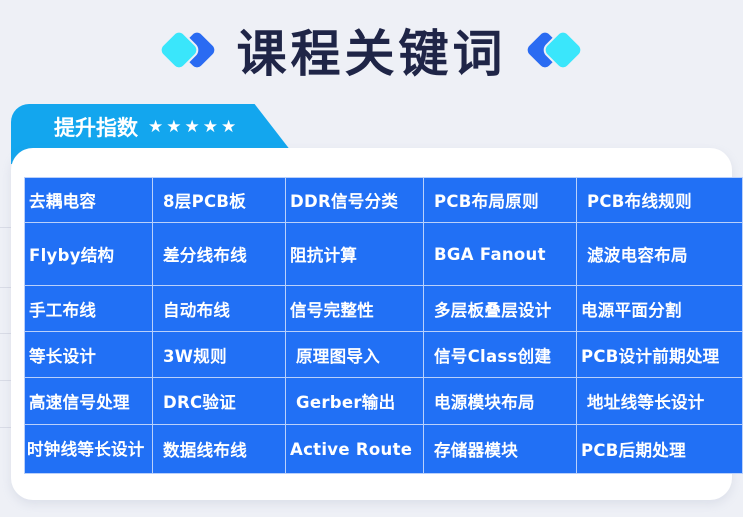  Describe the element at coordinates (88, 254) in the screenshot. I see `keyword-cell: Flyby结构` at that location.